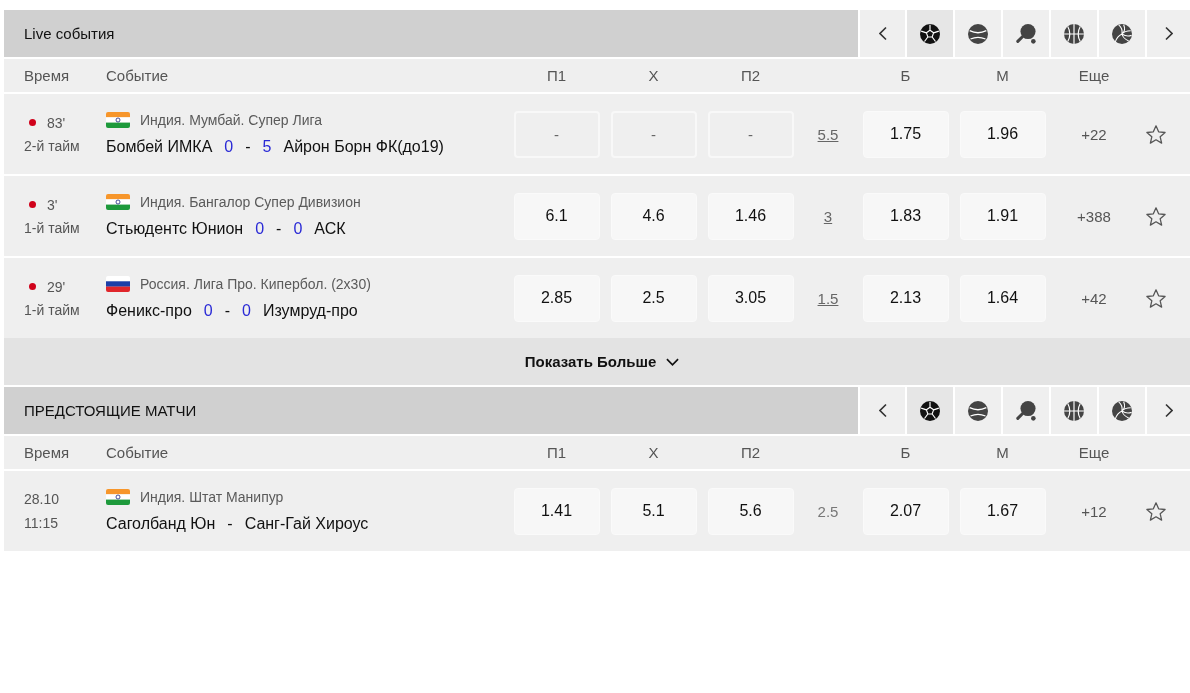 The image size is (1190, 693). What do you see at coordinates (905, 134) in the screenshot?
I see `odds-button: 1.75` at bounding box center [905, 134].